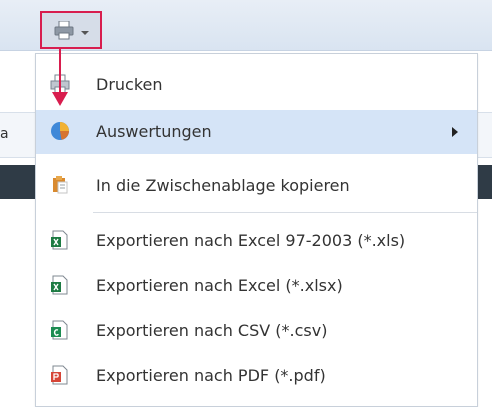  Describe the element at coordinates (154, 131) in the screenshot. I see `menu-item-label: Auswertungen` at that location.